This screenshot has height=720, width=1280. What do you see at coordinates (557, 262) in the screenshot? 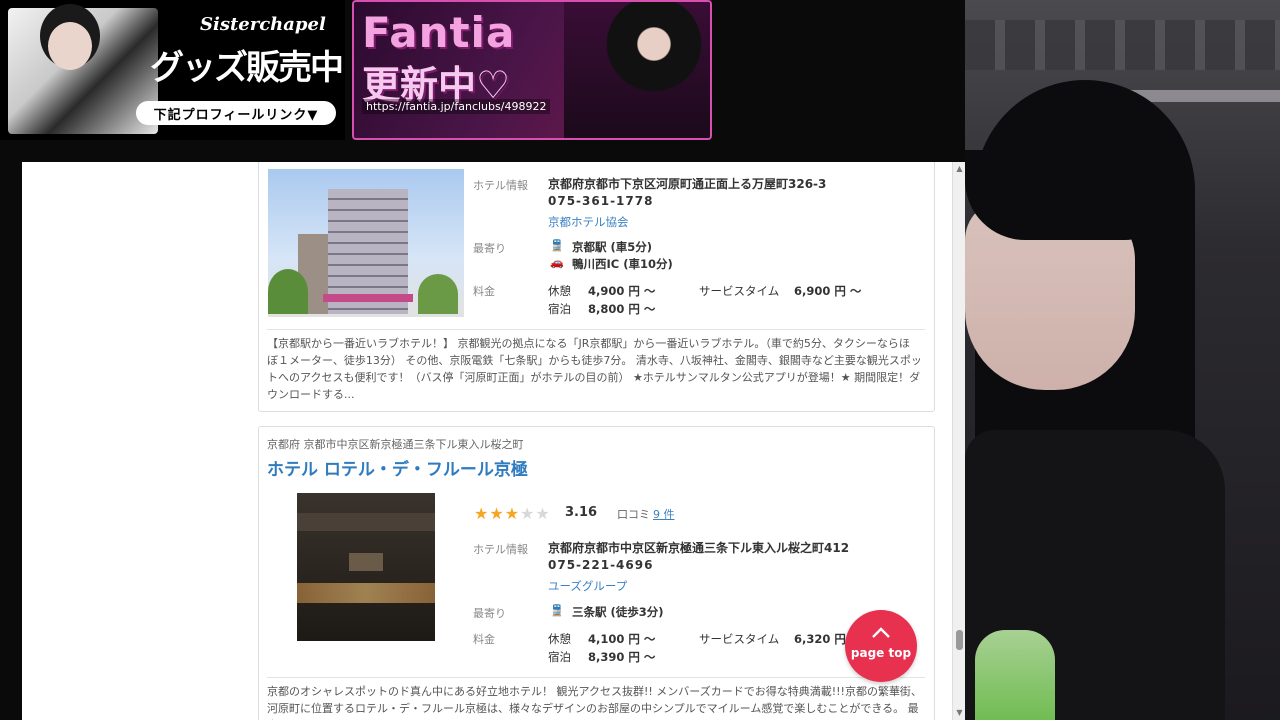
I see `car-icon: 🚗` at bounding box center [557, 262].